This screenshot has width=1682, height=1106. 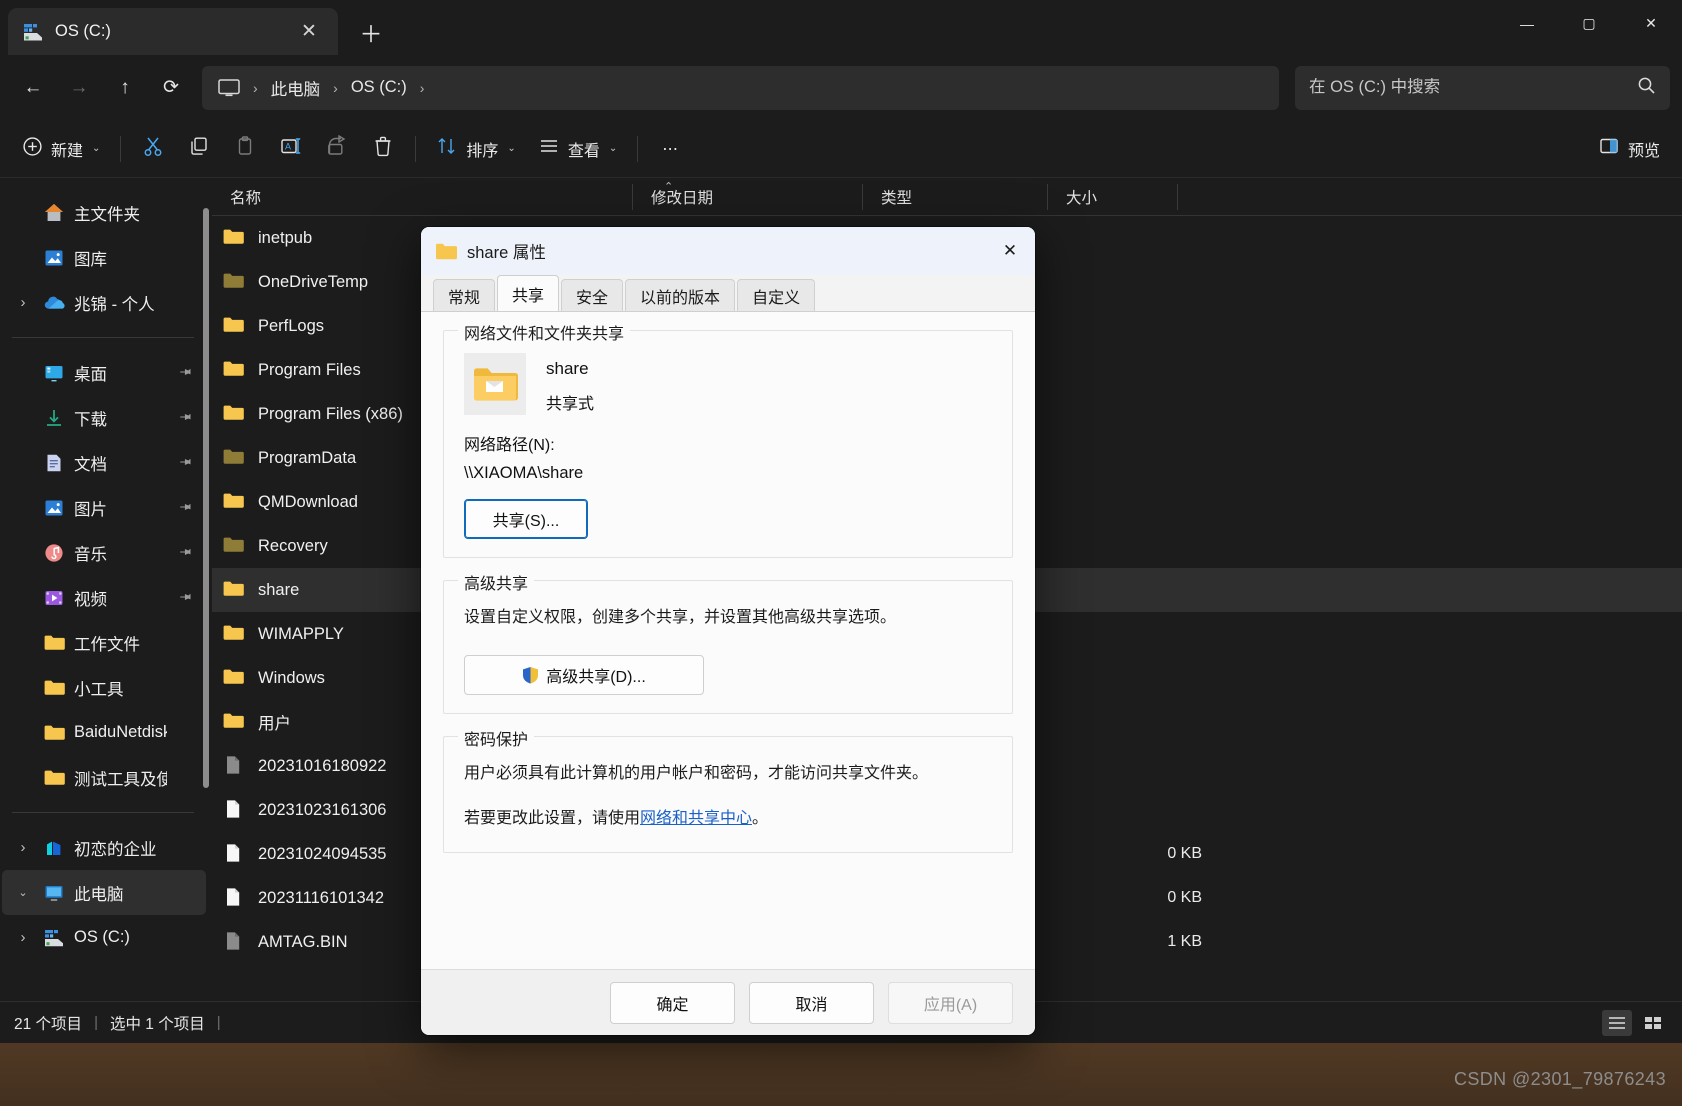 I want to click on network-path-value: \\XIAOMA\share, so click(x=524, y=473).